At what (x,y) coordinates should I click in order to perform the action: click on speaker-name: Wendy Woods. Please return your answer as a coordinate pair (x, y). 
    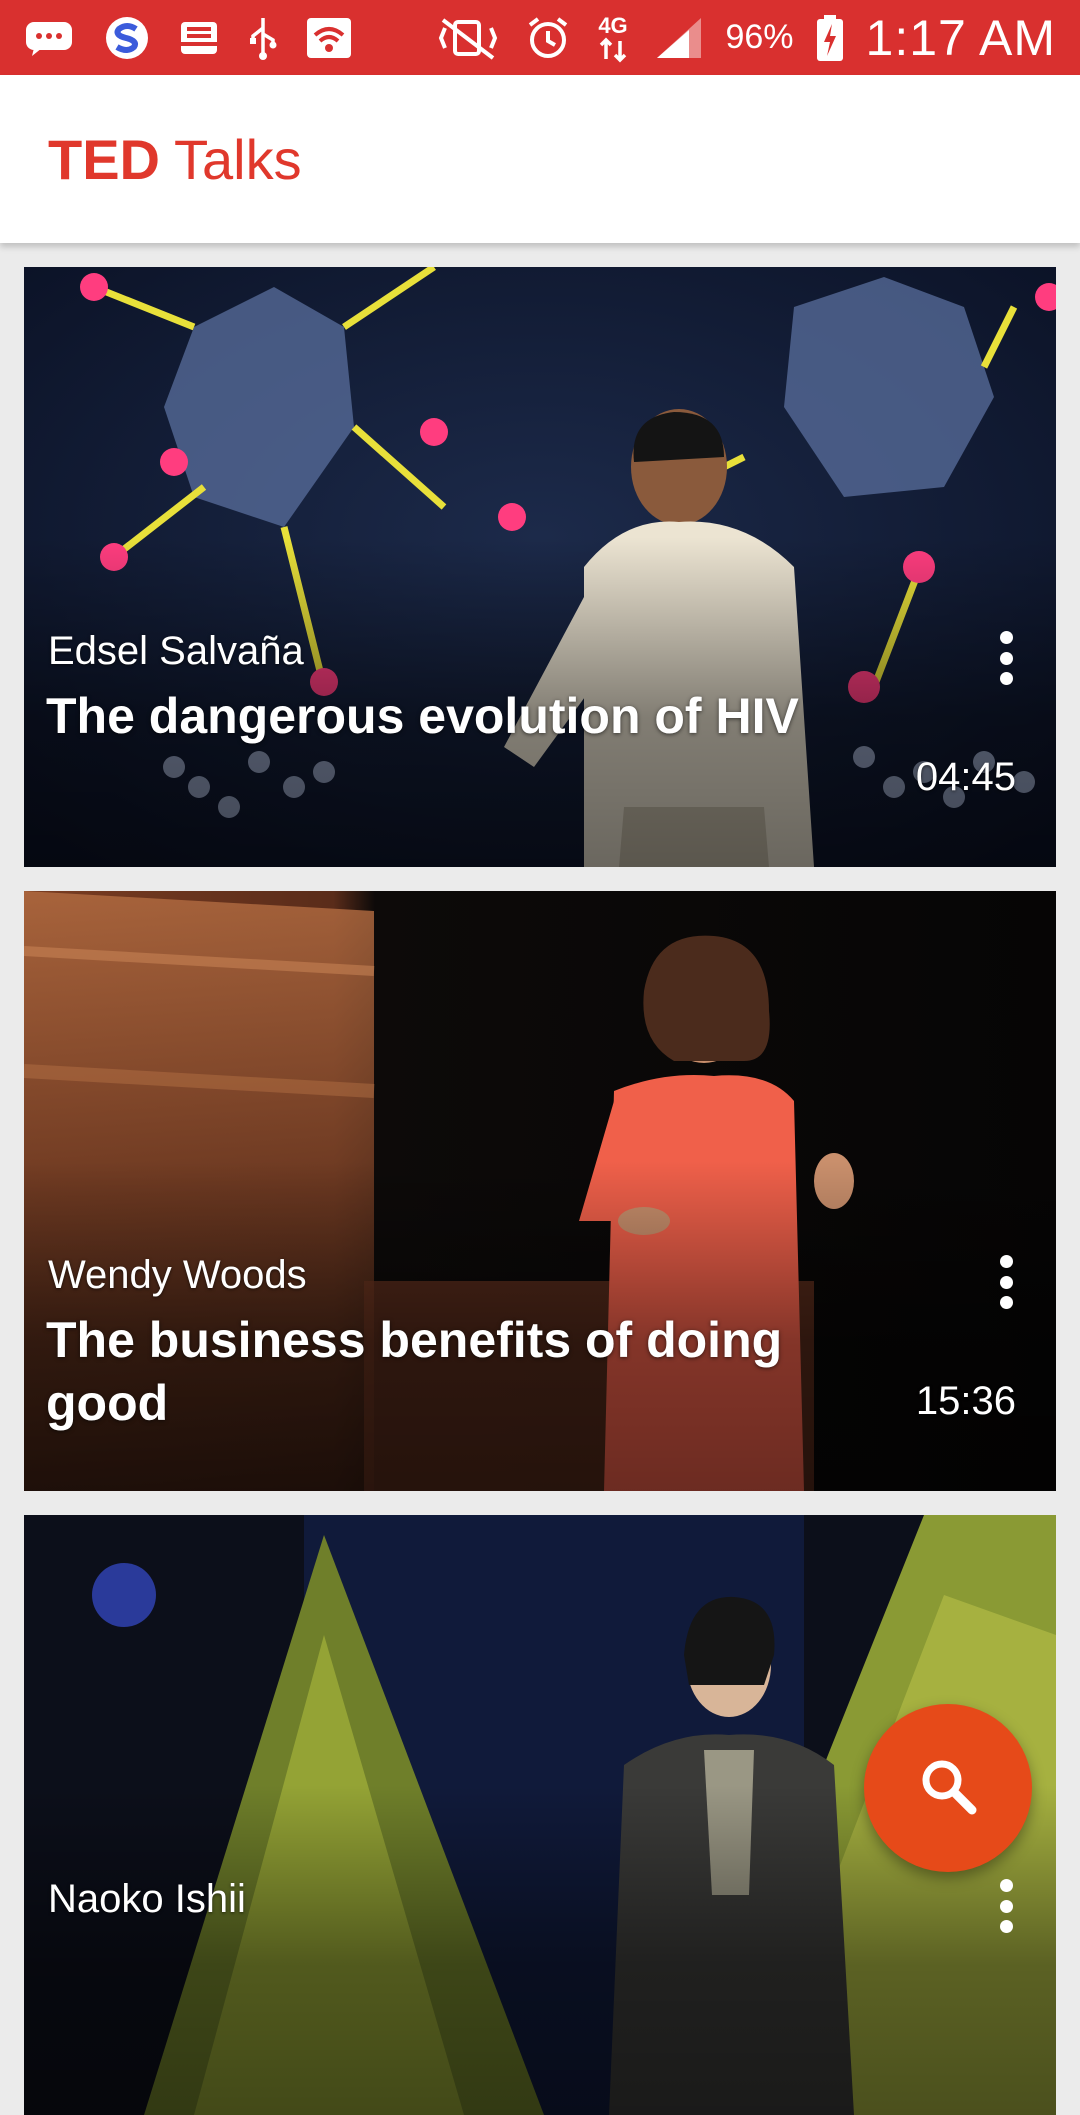
    Looking at the image, I should click on (177, 1275).